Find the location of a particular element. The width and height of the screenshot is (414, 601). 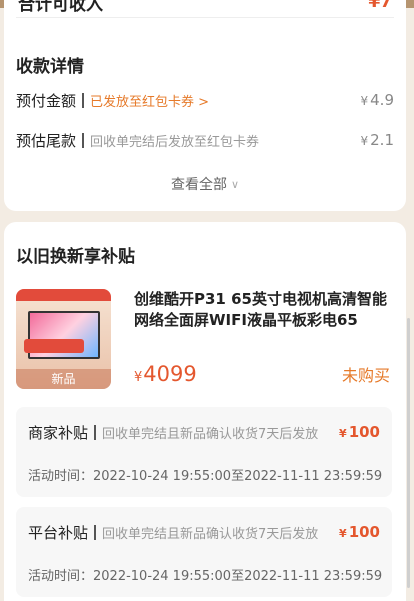

product-name: 创维酷开P31 65英寸电视机高清智能网络全面屏WIFI液晶平板彩电65 is located at coordinates (265, 310).